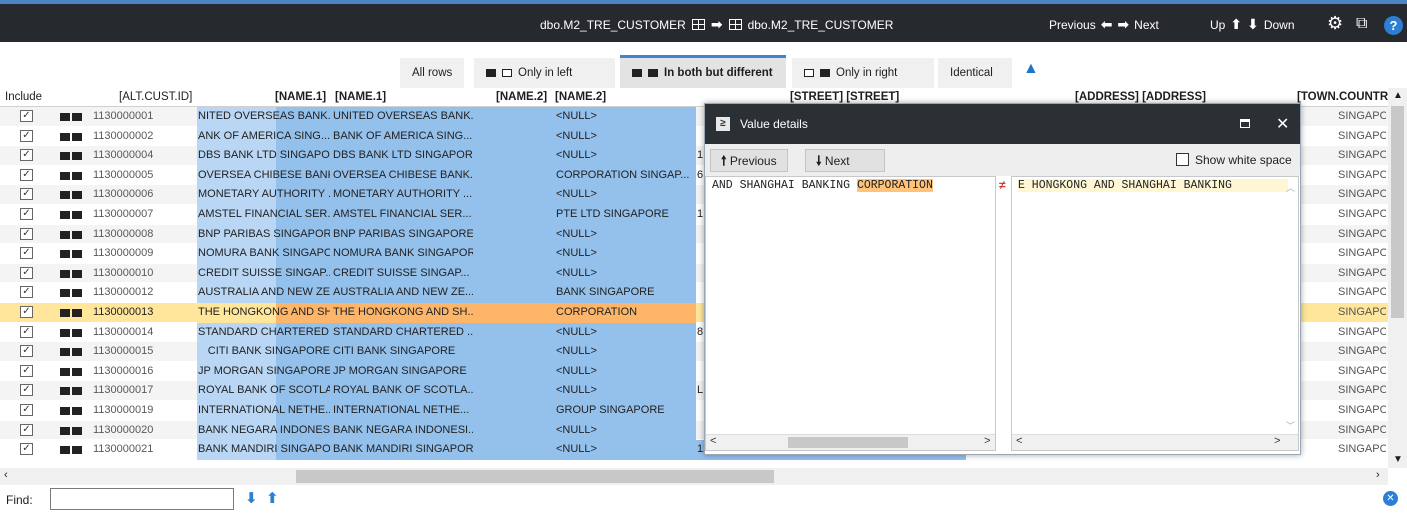 The width and height of the screenshot is (1407, 513). I want to click on scroll-up-icon: ︿, so click(1290, 187).